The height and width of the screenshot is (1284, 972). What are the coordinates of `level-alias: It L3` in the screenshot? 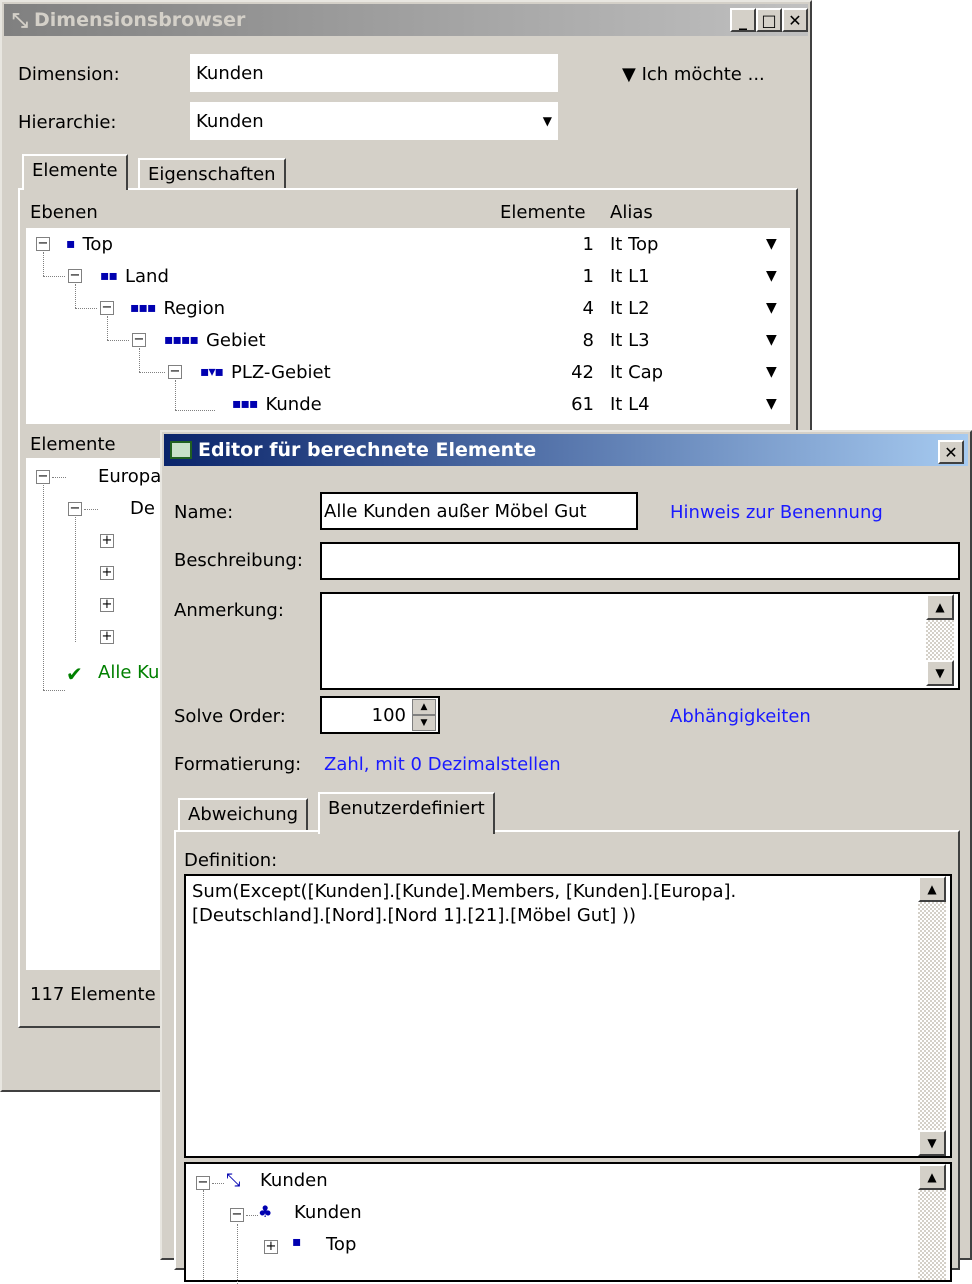 It's located at (630, 340).